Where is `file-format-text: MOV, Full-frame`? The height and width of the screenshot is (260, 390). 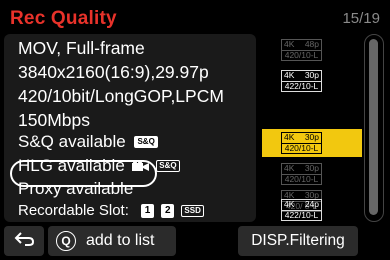 file-format-text: MOV, Full-frame is located at coordinates (81, 48).